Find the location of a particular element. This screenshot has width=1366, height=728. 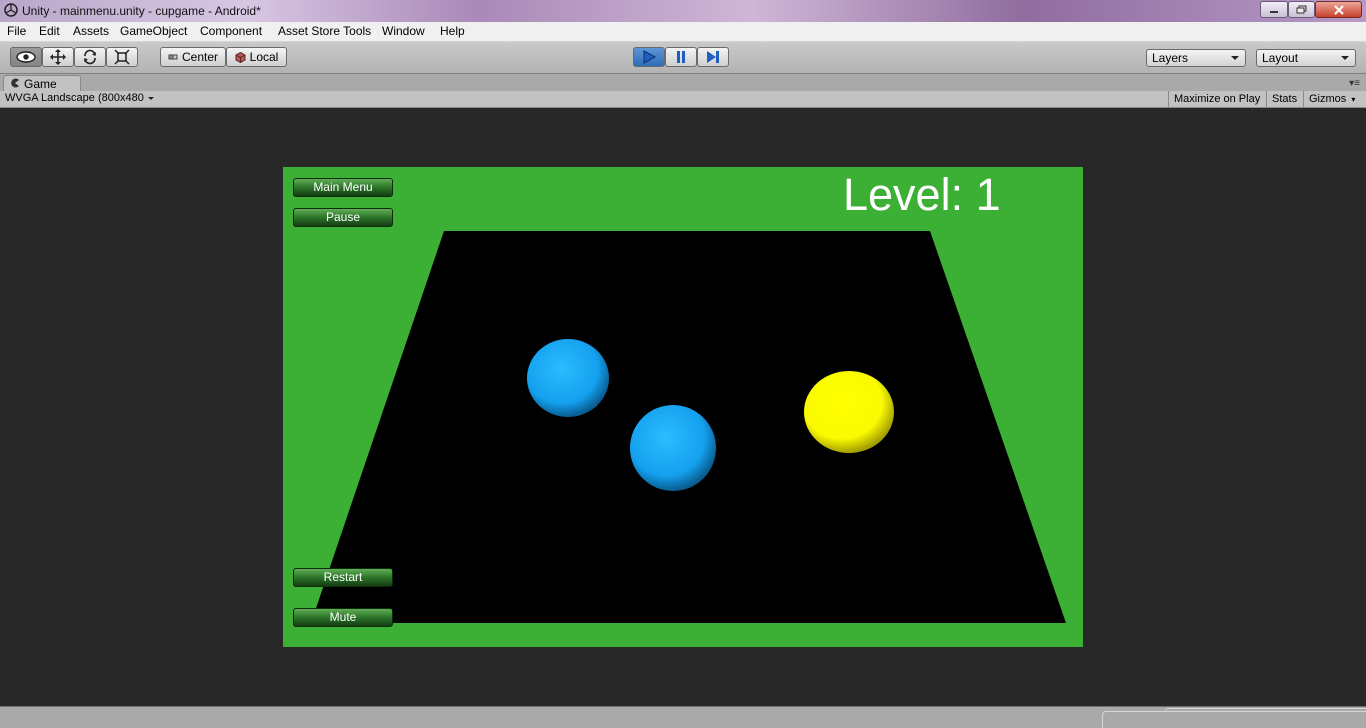

game-pacman-icon is located at coordinates (15, 83).